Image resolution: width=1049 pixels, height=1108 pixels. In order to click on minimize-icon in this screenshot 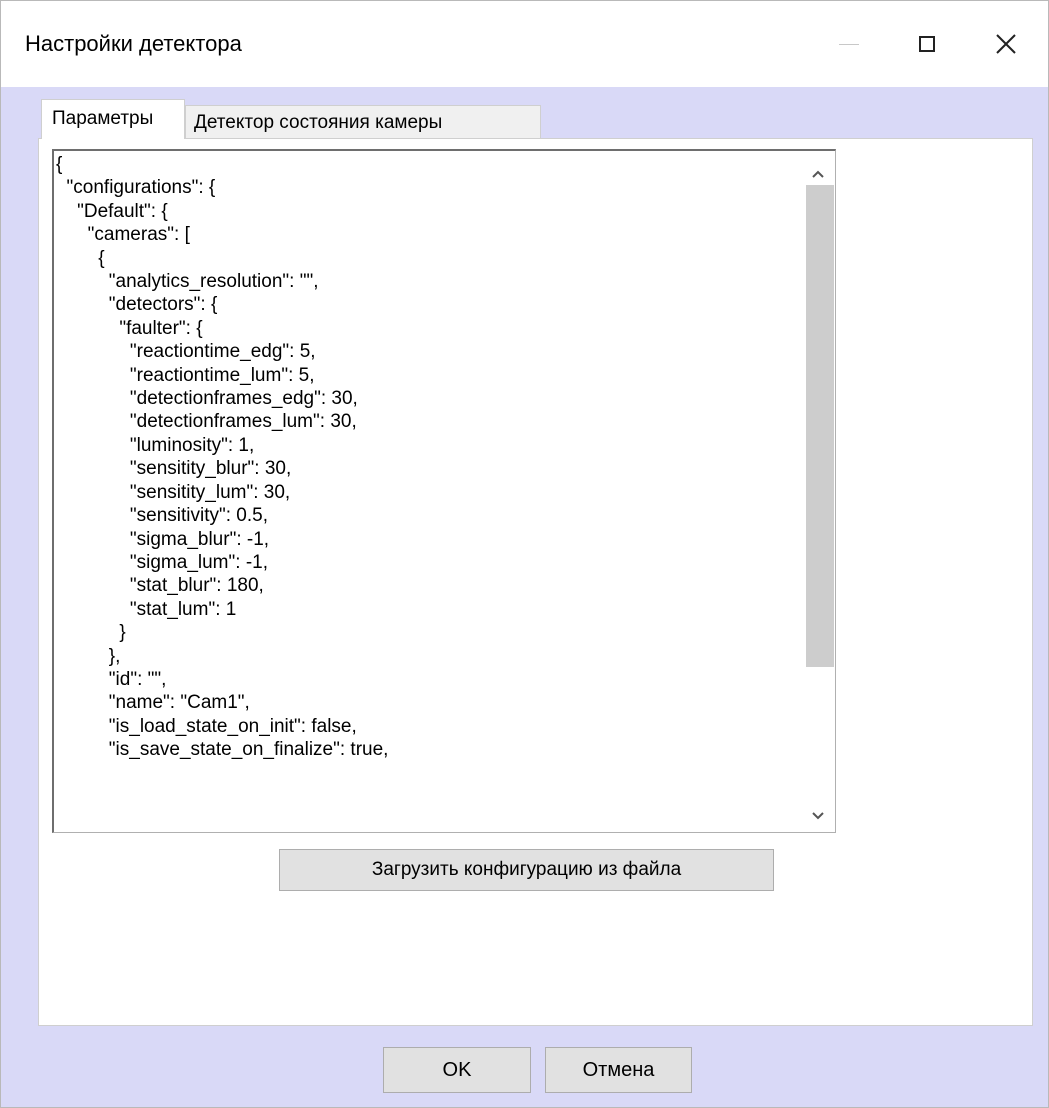, I will do `click(849, 44)`.